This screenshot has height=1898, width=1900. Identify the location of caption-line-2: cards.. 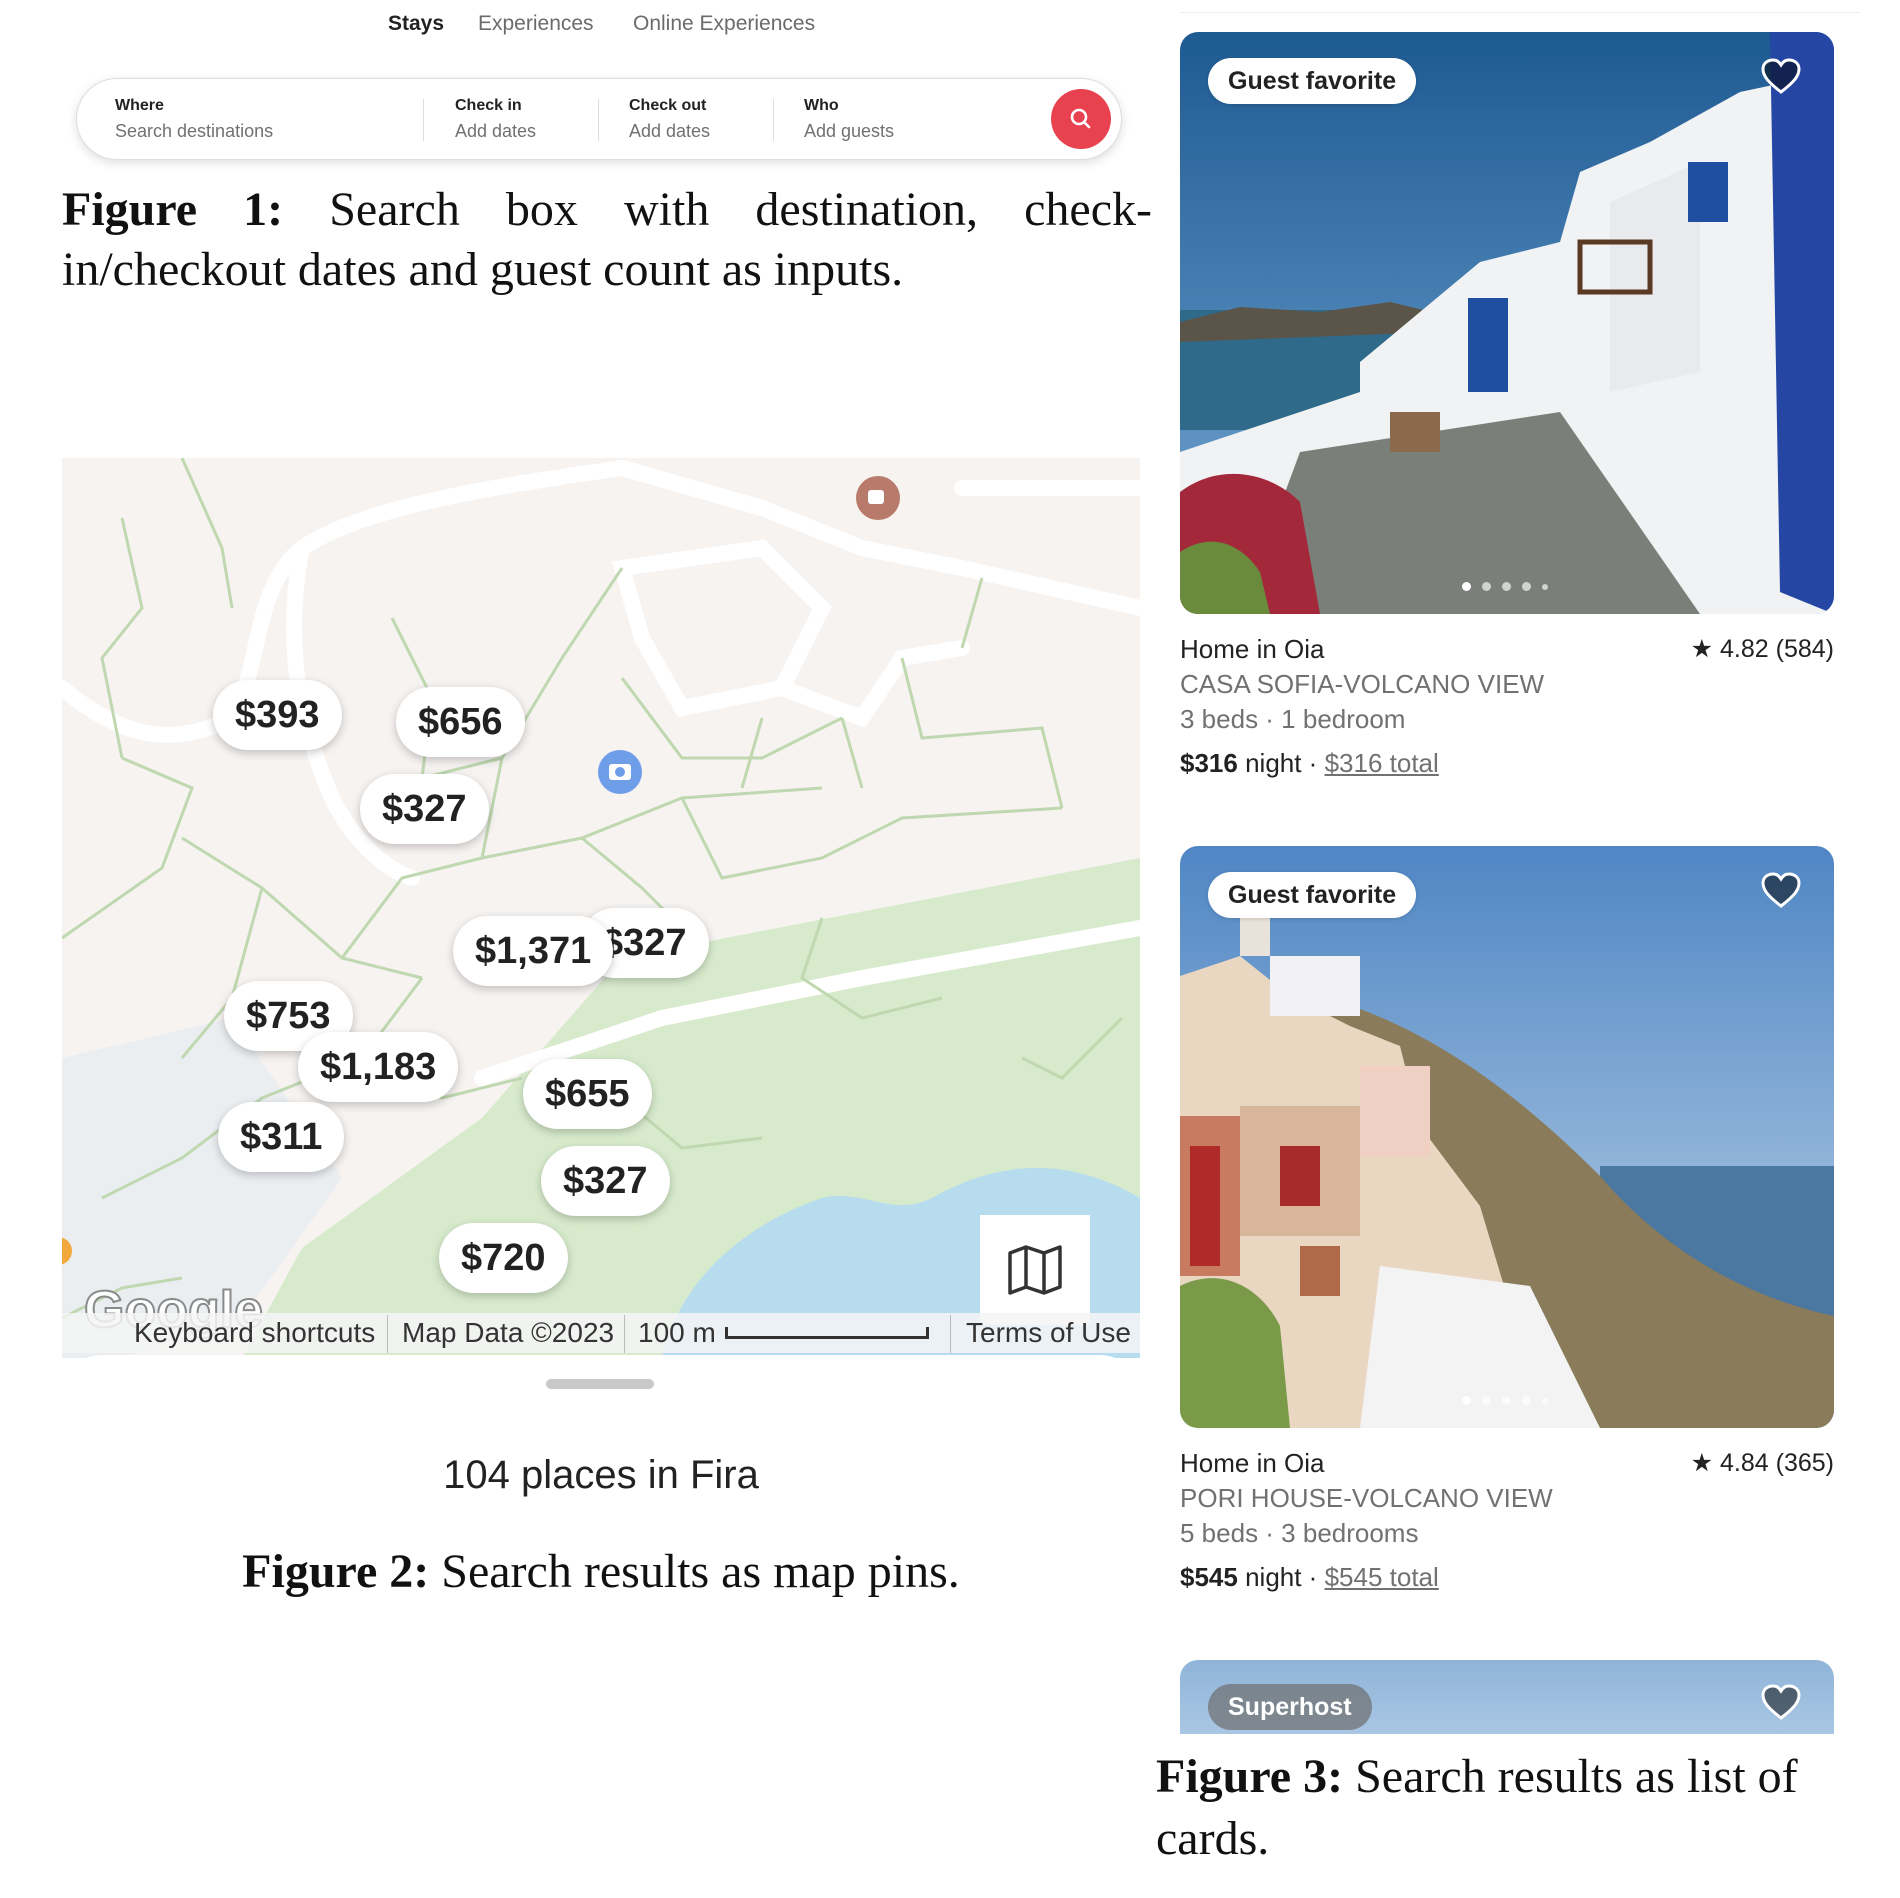
(1213, 1838).